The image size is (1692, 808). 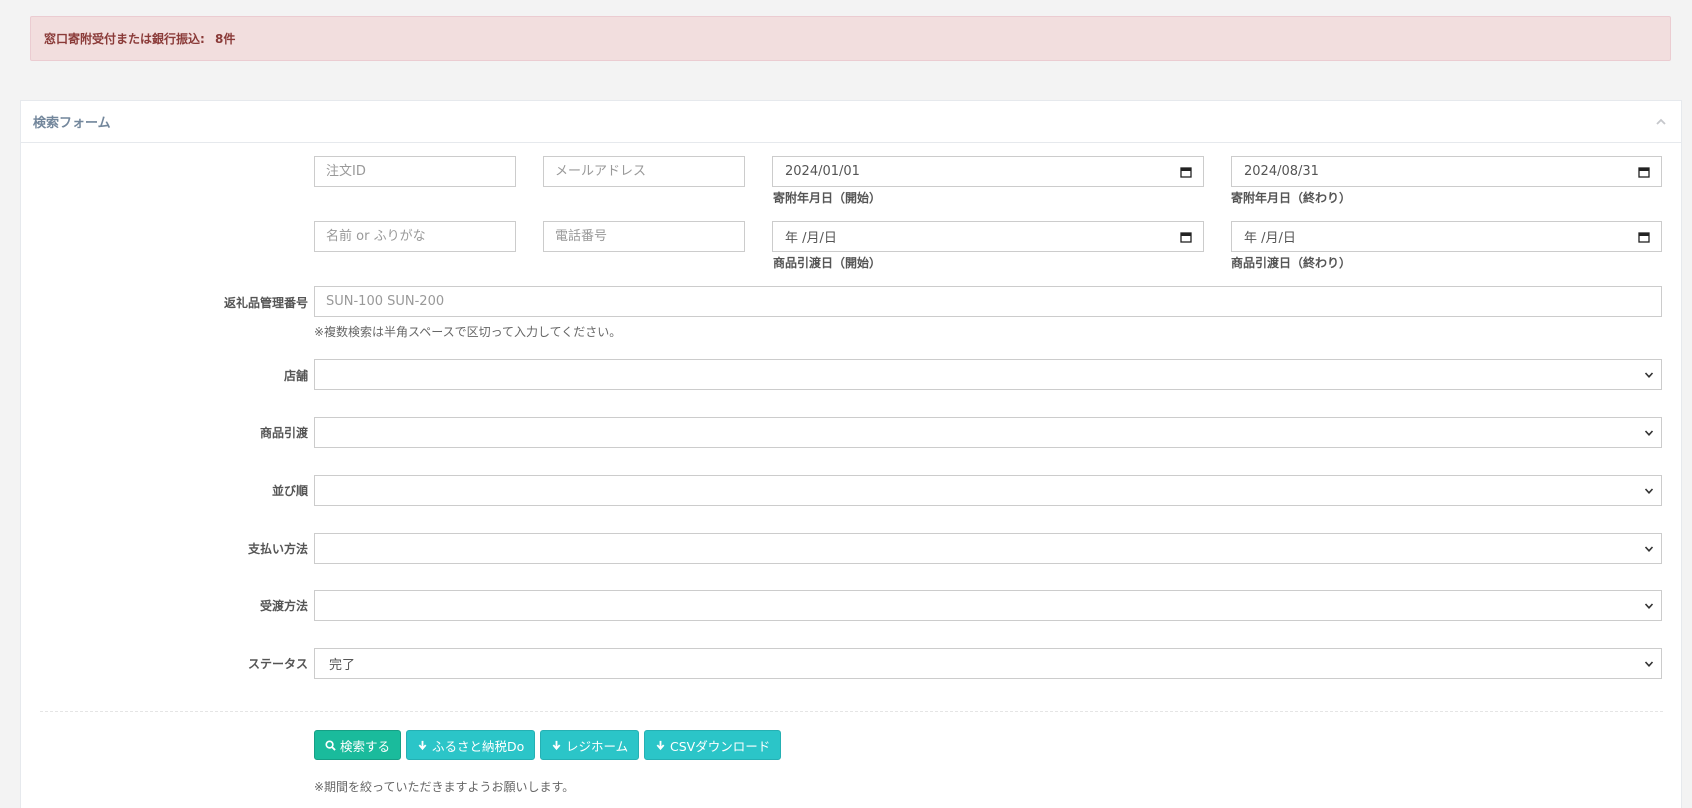 I want to click on donation-start-value: 2024/01/01, so click(x=822, y=171).